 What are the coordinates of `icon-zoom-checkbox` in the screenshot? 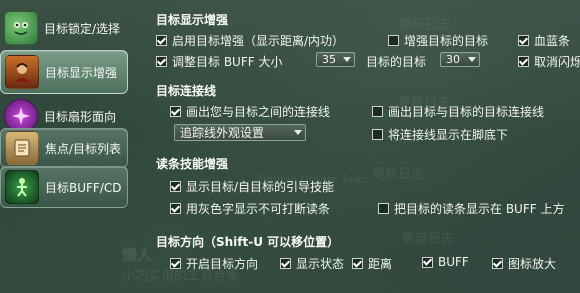 It's located at (497, 263).